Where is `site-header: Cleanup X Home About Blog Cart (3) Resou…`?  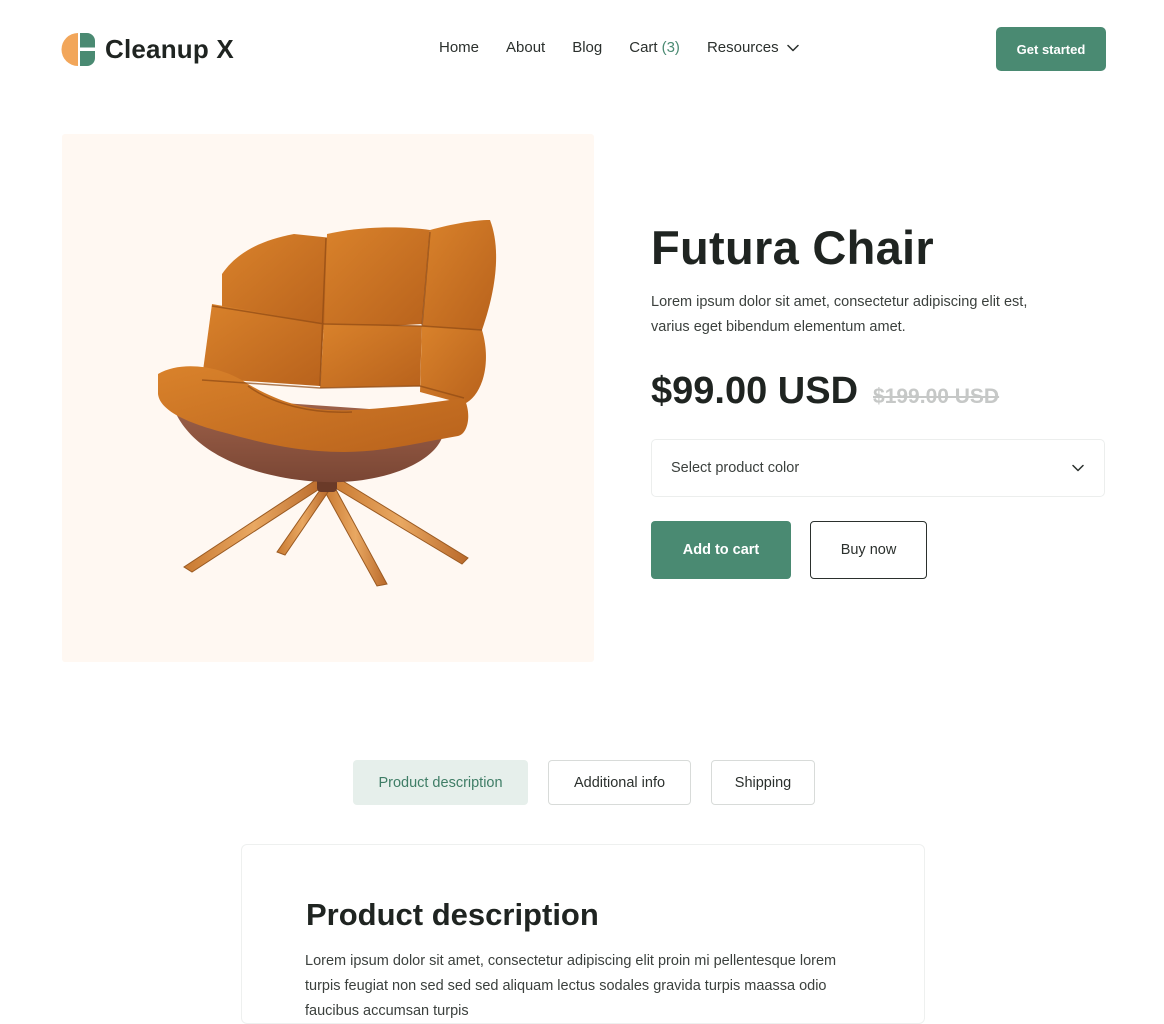 site-header: Cleanup X Home About Blog Cart (3) Resou… is located at coordinates (582, 48).